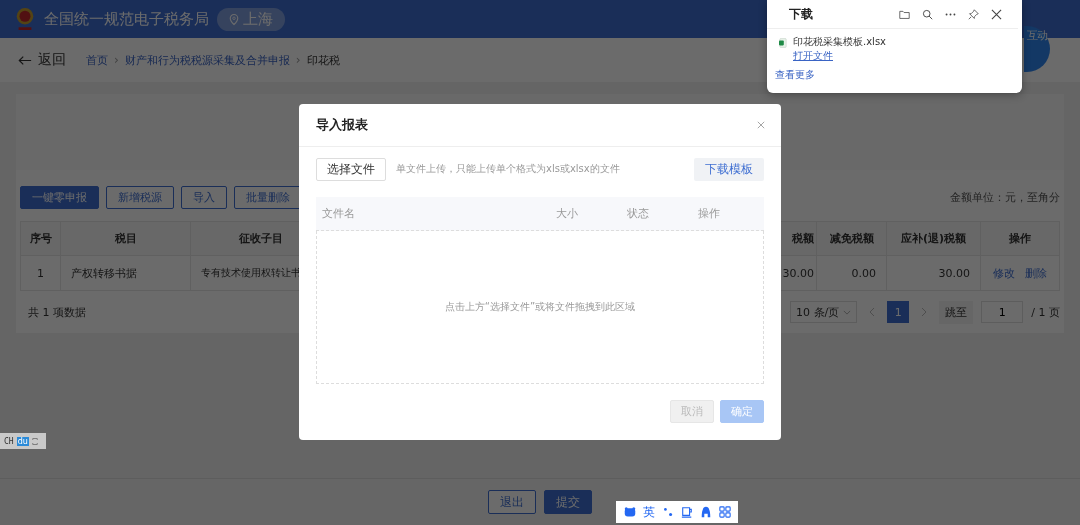 The width and height of the screenshot is (1080, 525). Describe the element at coordinates (851, 238) in the screenshot. I see `column-header: 减免税额` at that location.